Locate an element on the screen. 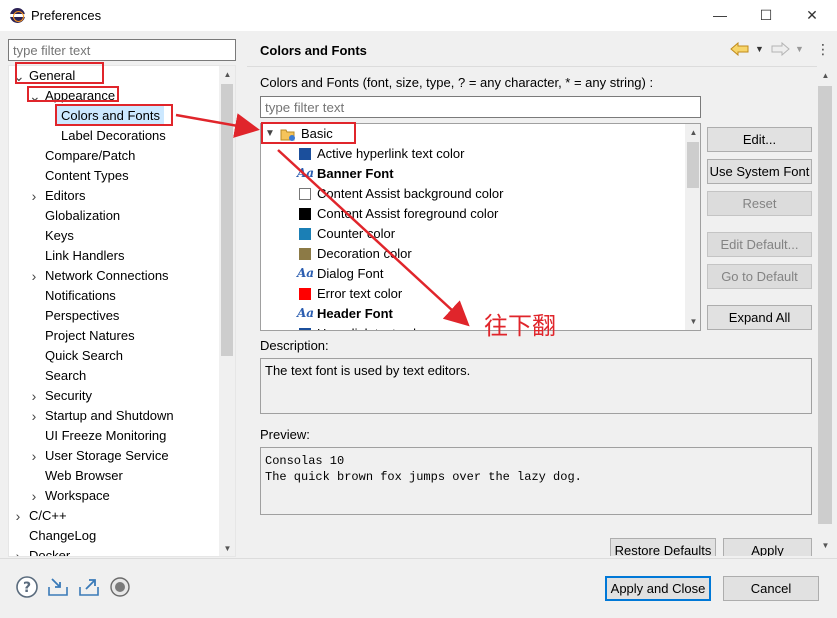 The height and width of the screenshot is (618, 837). annotation-arrows is located at coordinates (322, 220).